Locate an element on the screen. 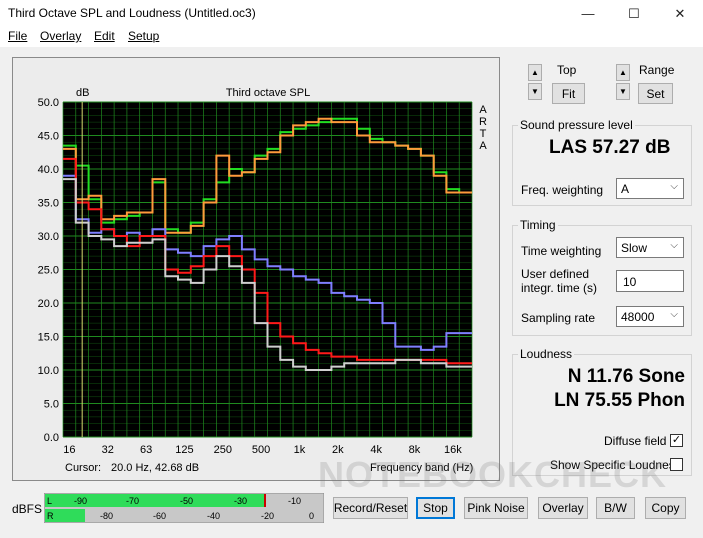  x-tick-label: 16k is located at coordinates (453, 450).